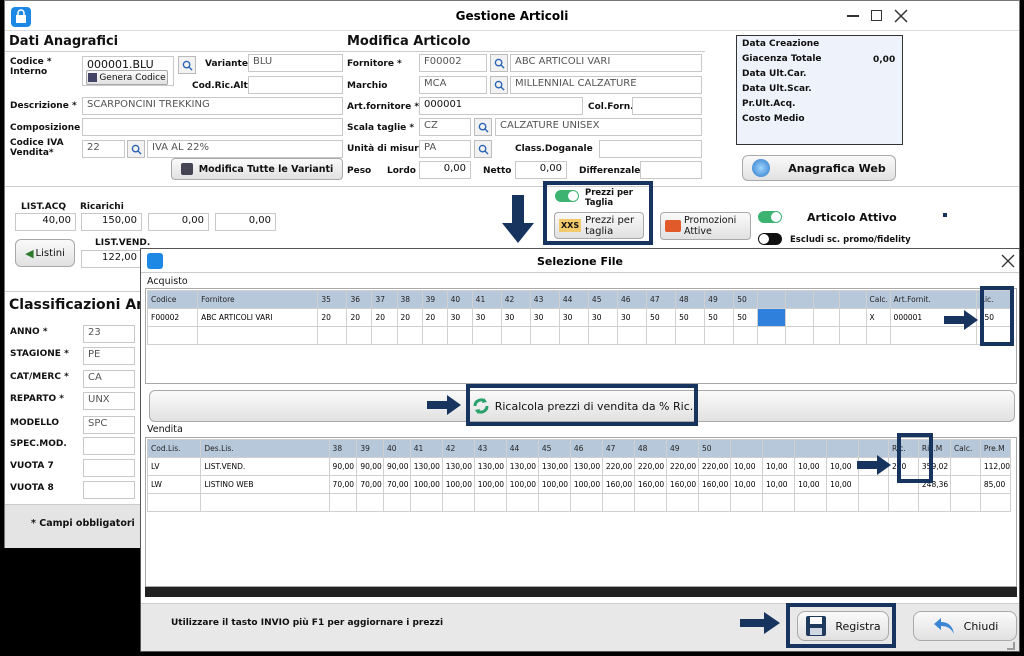 This screenshot has width=1024, height=656. Describe the element at coordinates (573, 299) in the screenshot. I see `grid-header-cell: 44` at that location.